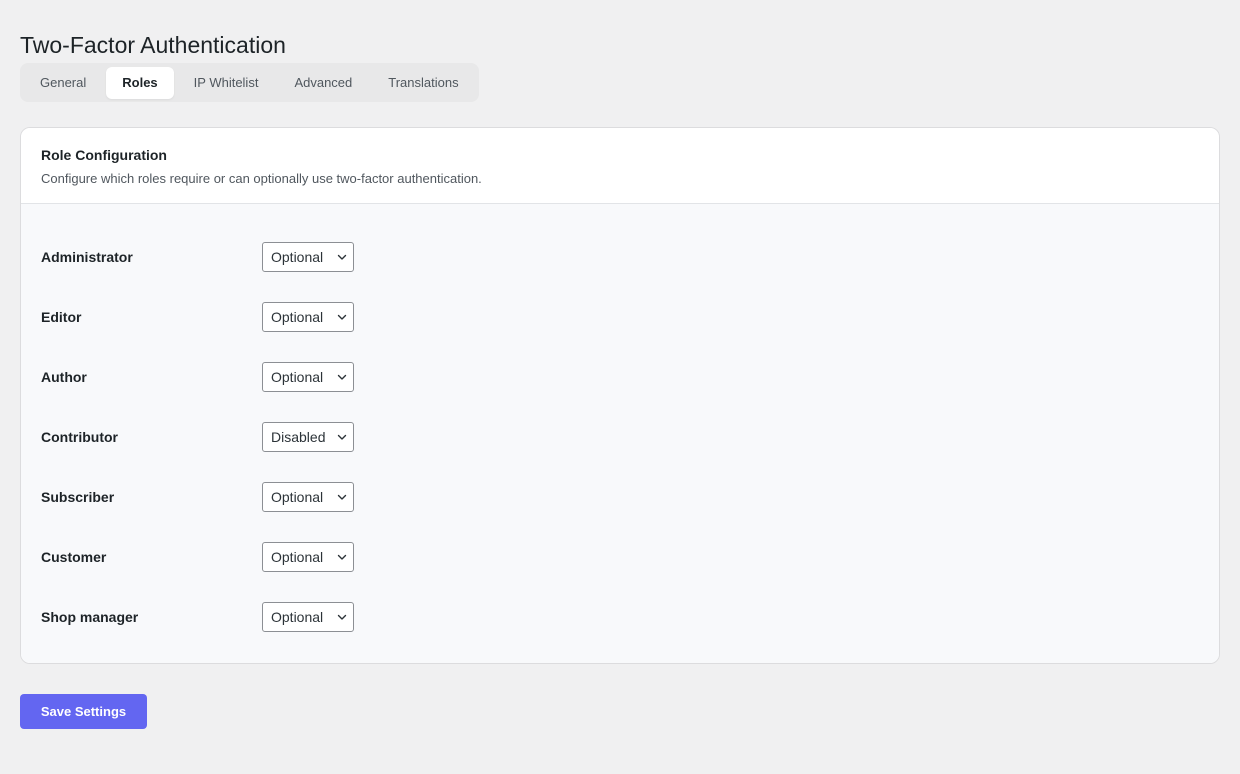  What do you see at coordinates (620, 452) in the screenshot?
I see `role-row-contributor: Contributor Disabled` at bounding box center [620, 452].